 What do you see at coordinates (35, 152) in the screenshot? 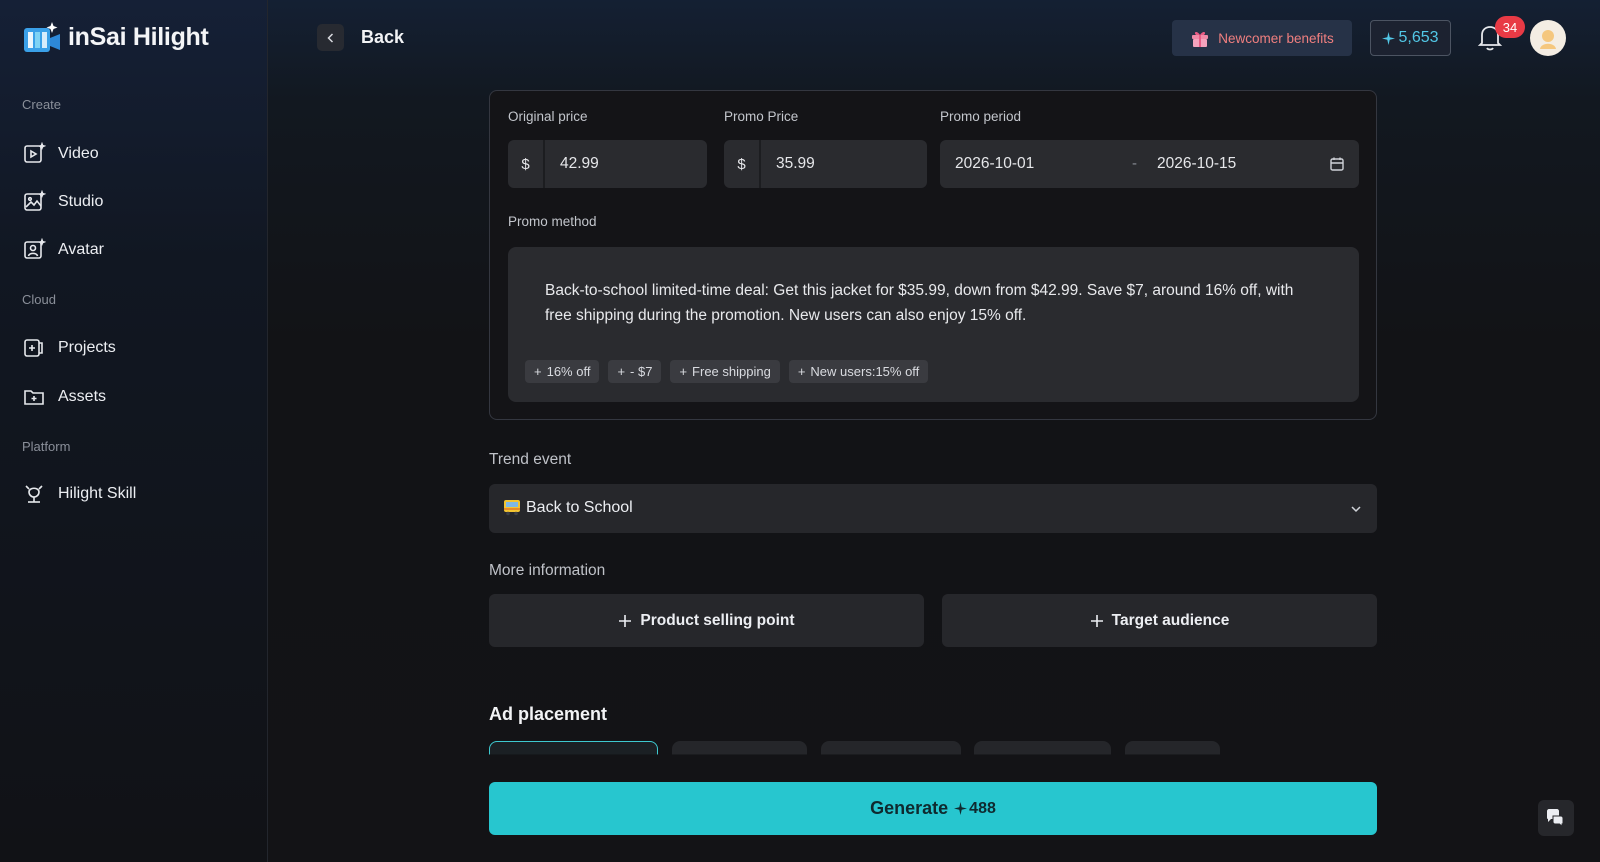
I see `video-icon` at bounding box center [35, 152].